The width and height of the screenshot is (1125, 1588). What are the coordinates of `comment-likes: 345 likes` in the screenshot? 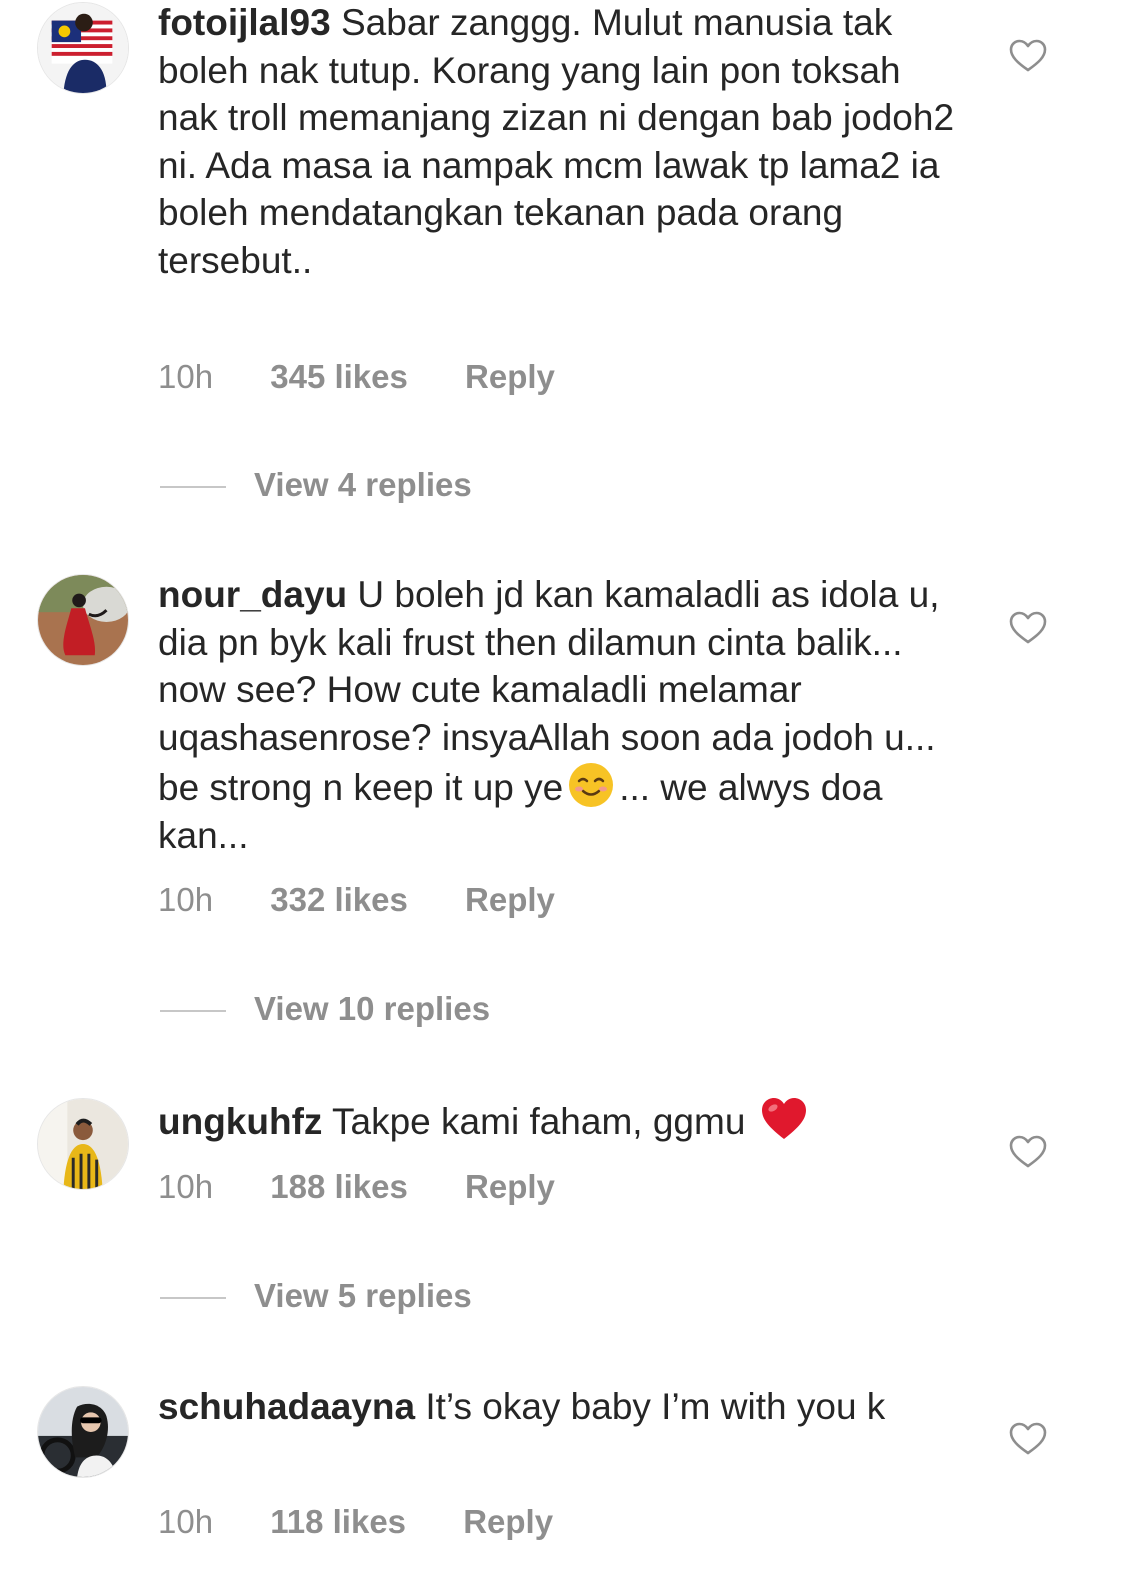 It's located at (339, 377).